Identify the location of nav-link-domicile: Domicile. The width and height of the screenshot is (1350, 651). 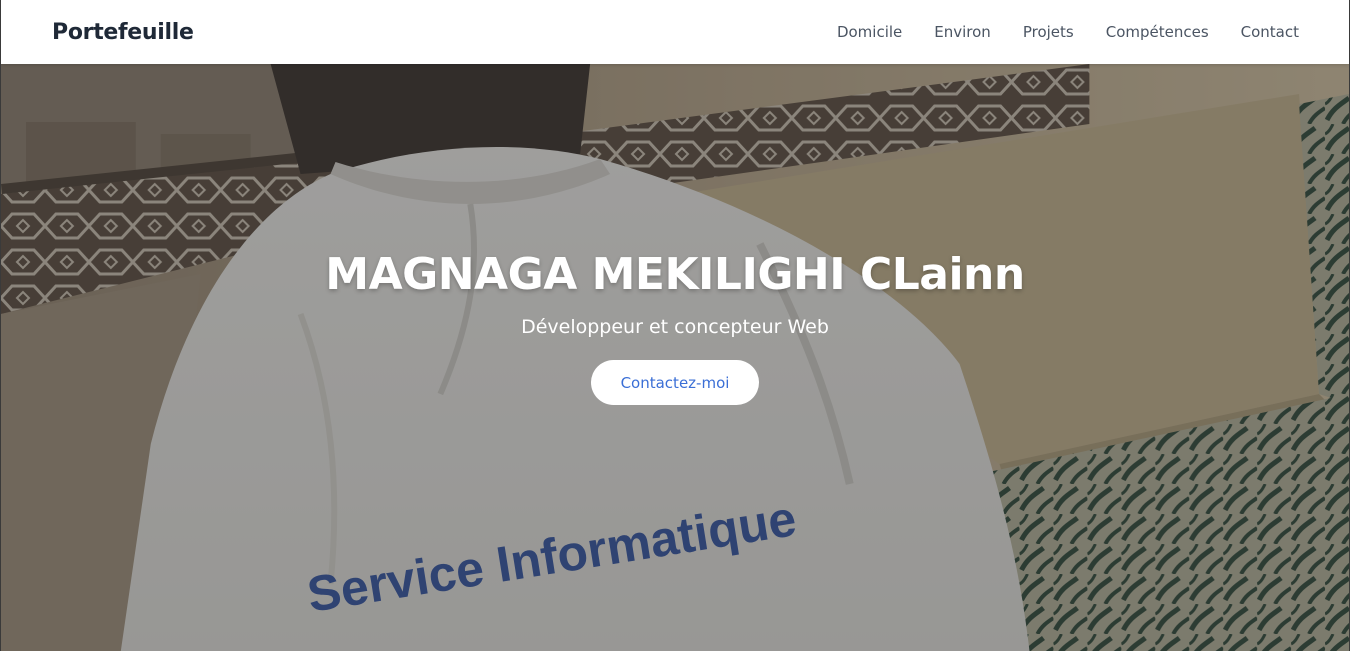
(869, 32).